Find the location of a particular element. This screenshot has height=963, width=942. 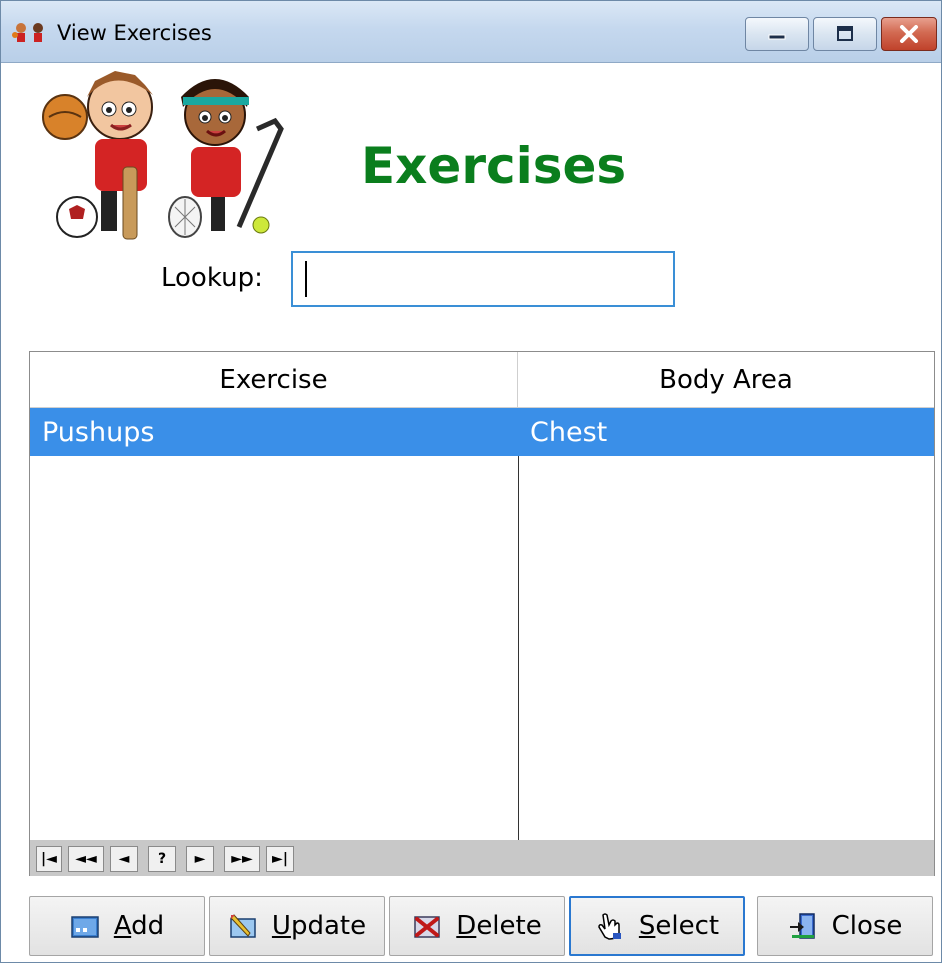

lookup-input is located at coordinates (483, 279).